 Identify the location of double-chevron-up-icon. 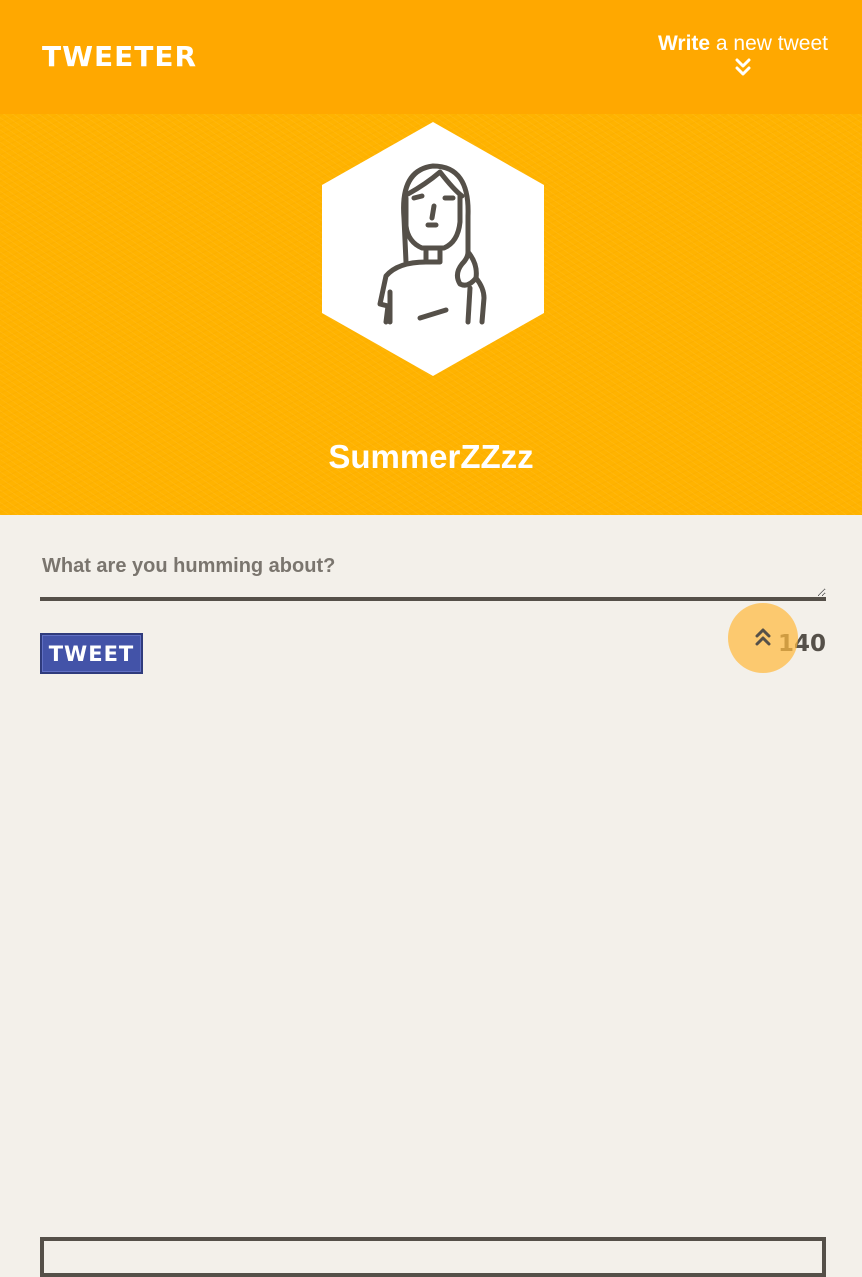
(763, 637).